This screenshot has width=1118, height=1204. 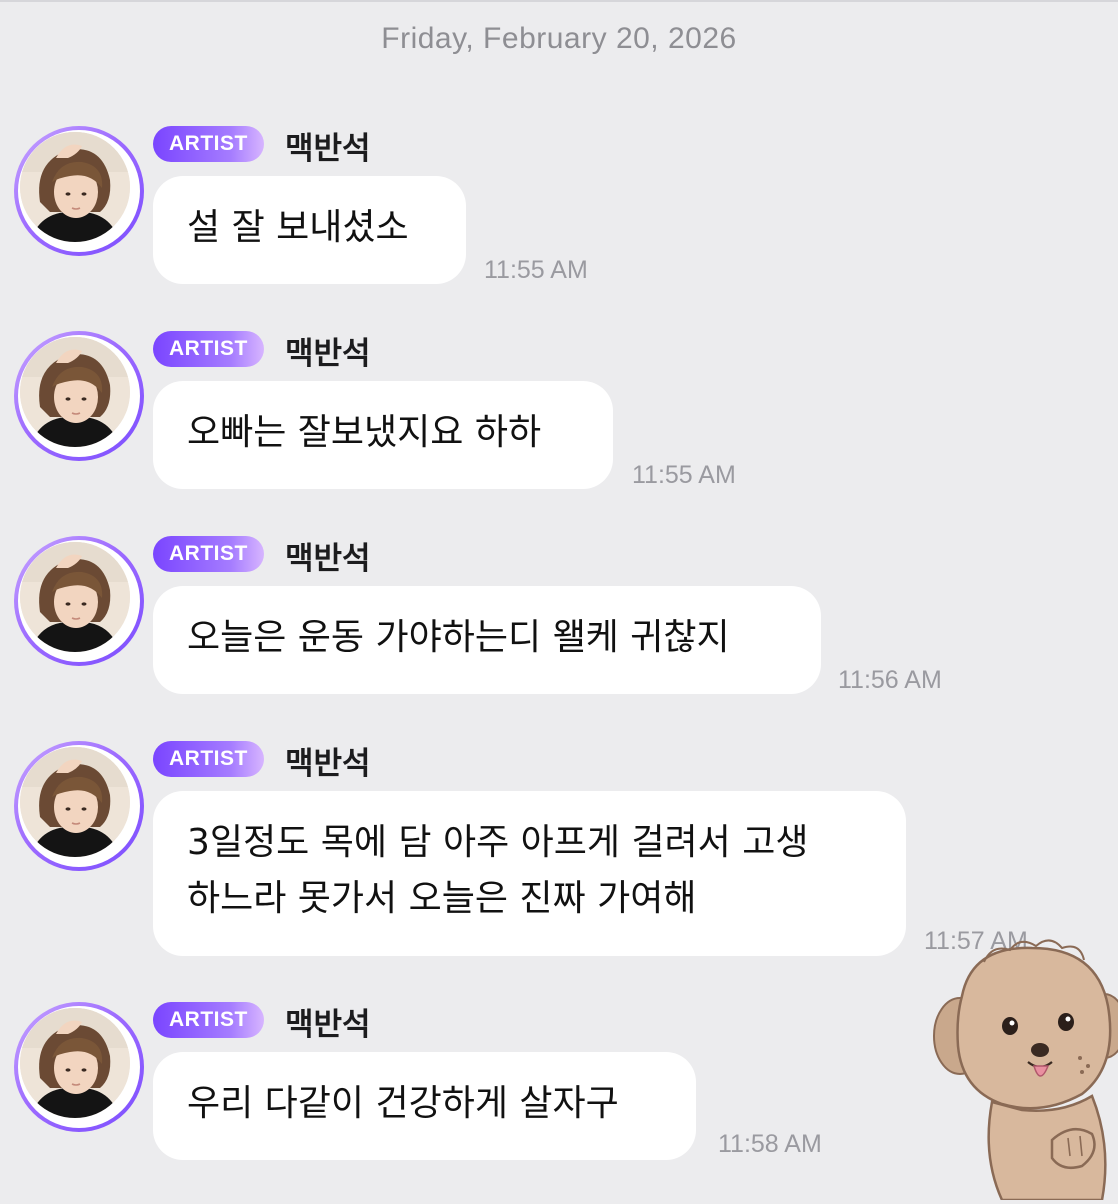 I want to click on brown-puppy-sticker-icon, so click(x=1025, y=1064).